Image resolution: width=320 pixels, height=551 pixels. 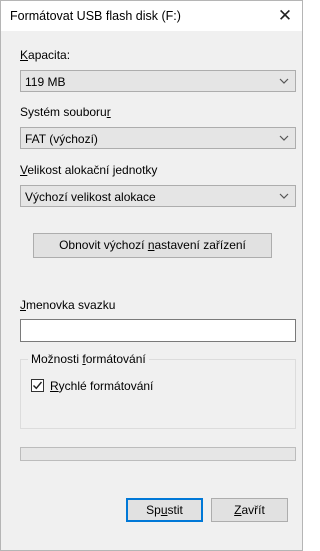 I want to click on filesystem-label: Systém souborur, so click(x=65, y=112).